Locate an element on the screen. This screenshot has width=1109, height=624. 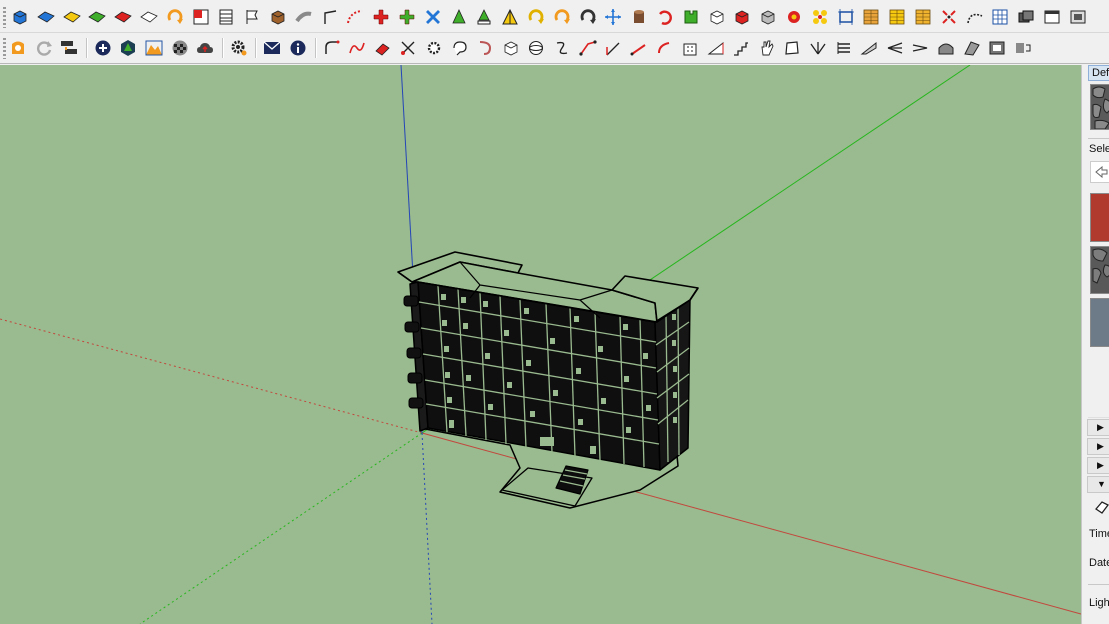
dotted-arc-tool-button is located at coordinates (355, 17).